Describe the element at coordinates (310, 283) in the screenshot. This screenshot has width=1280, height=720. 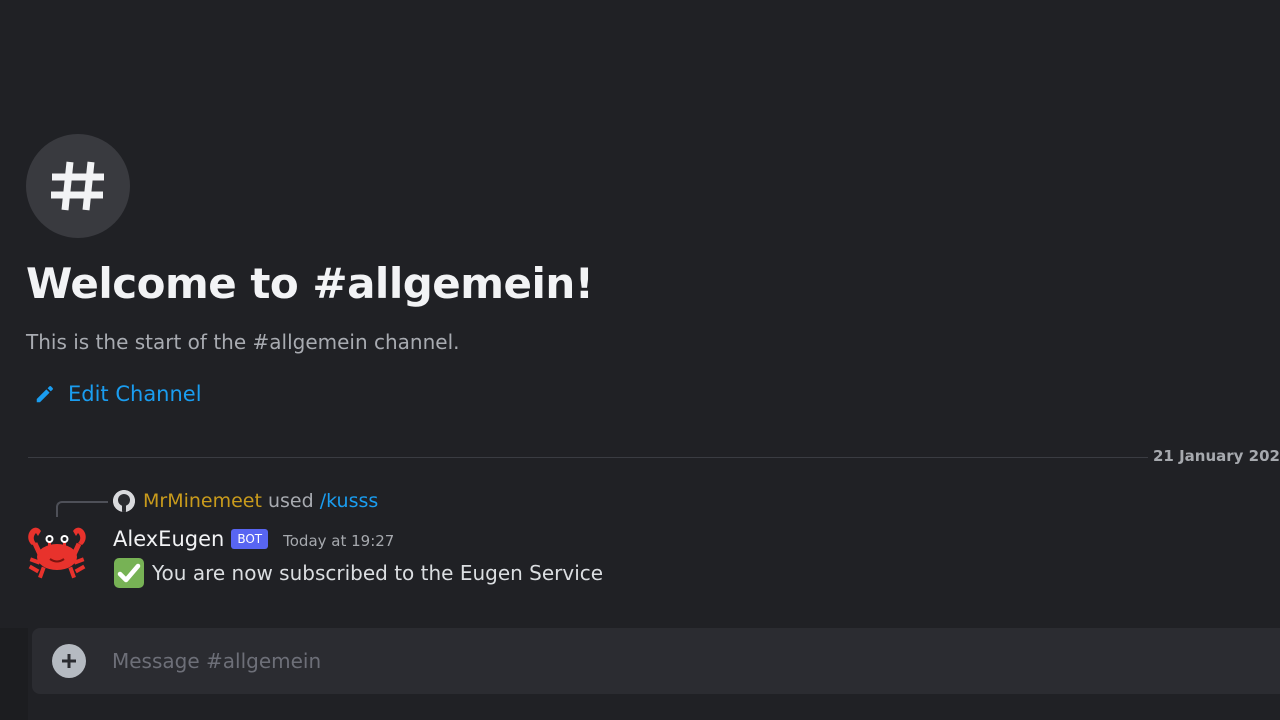
I see `welcome-title: Welcome to #allgemein!` at that location.